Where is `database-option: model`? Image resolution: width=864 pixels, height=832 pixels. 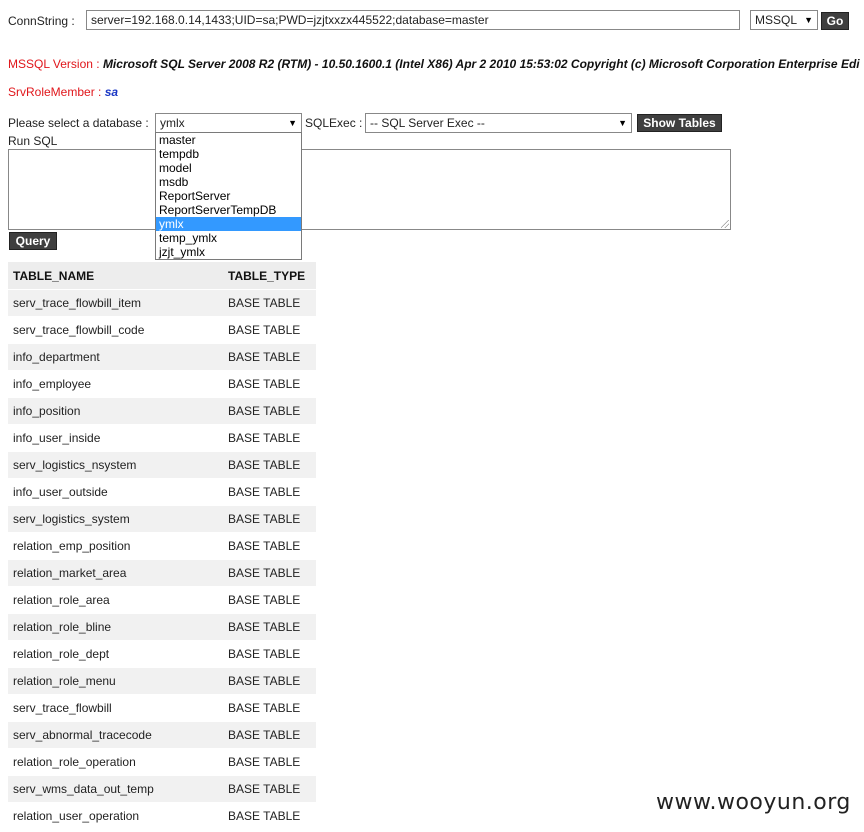 database-option: model is located at coordinates (228, 168).